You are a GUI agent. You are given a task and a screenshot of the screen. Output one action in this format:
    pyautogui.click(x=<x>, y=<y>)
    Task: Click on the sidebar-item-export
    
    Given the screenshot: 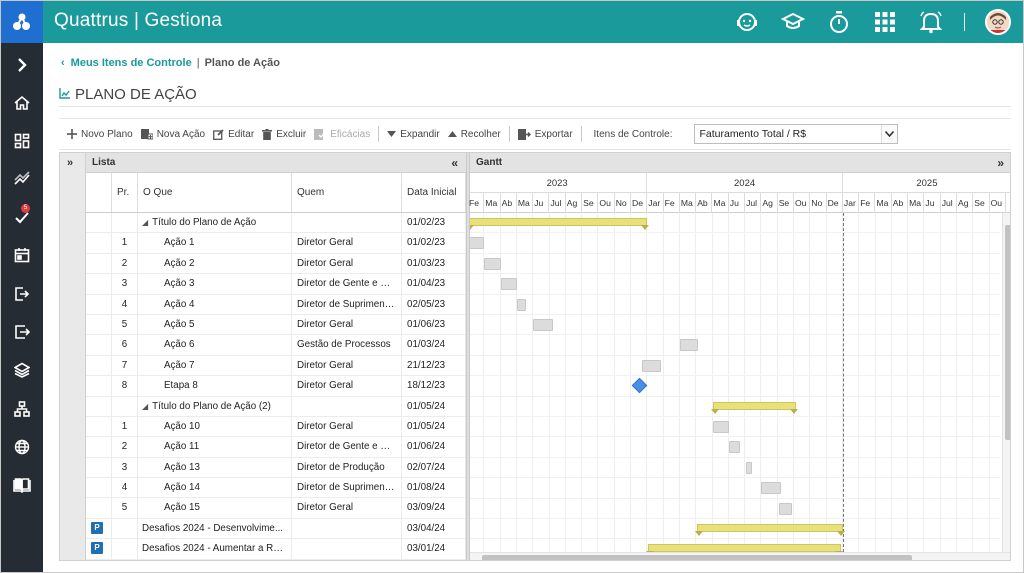 What is the action you would take?
    pyautogui.click(x=22, y=332)
    